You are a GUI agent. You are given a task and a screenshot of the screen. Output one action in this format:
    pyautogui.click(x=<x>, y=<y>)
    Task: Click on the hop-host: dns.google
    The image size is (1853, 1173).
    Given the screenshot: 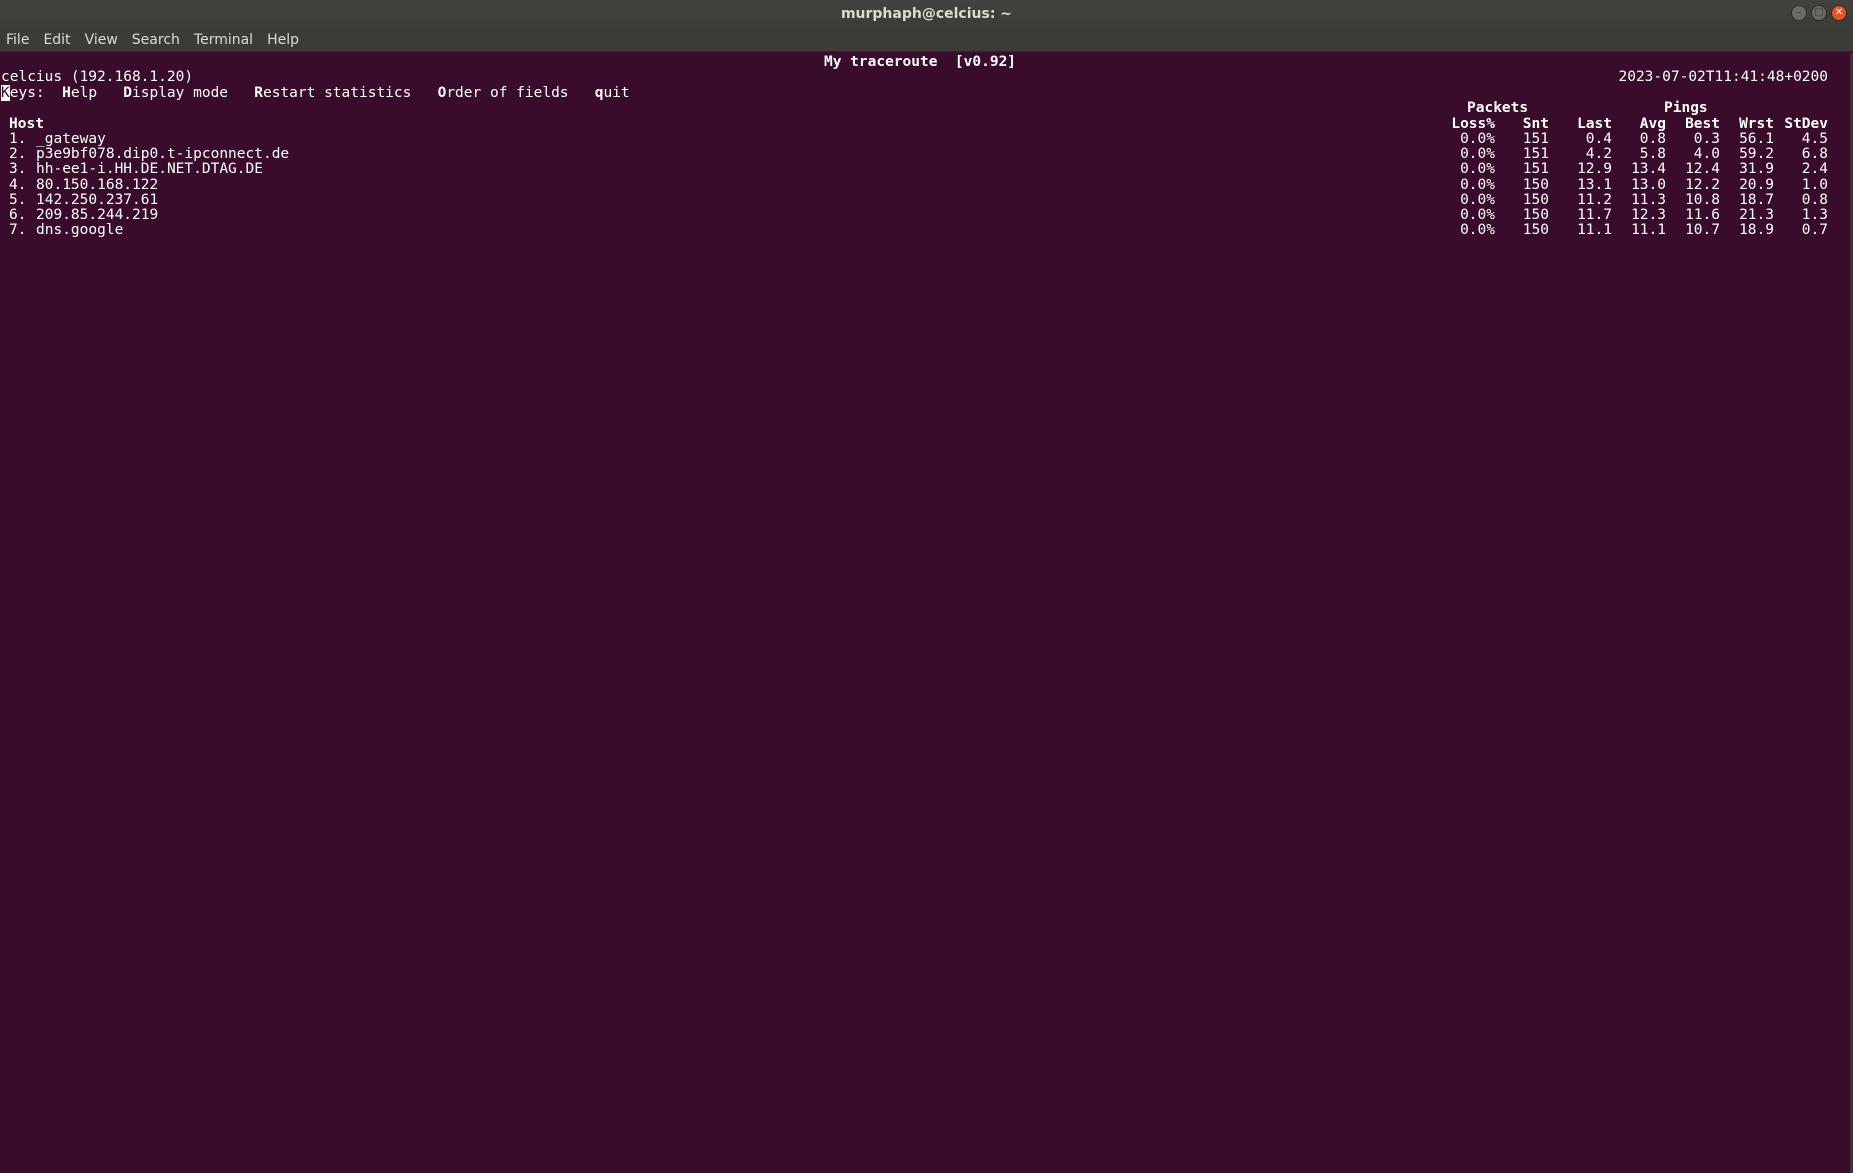 What is the action you would take?
    pyautogui.click(x=80, y=230)
    